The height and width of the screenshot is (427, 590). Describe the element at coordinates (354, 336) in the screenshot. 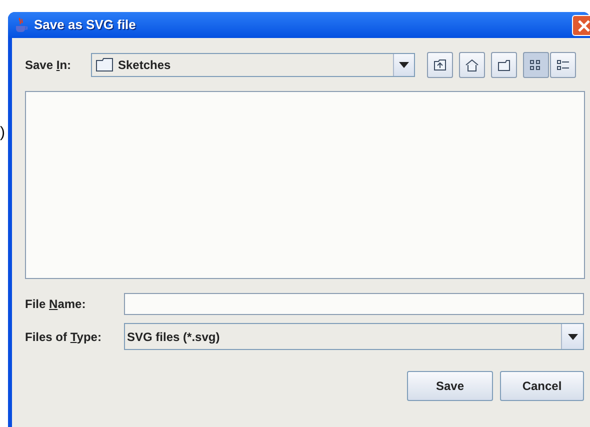

I see `files-of-type-dropdown: SVG files (*.svg)` at that location.